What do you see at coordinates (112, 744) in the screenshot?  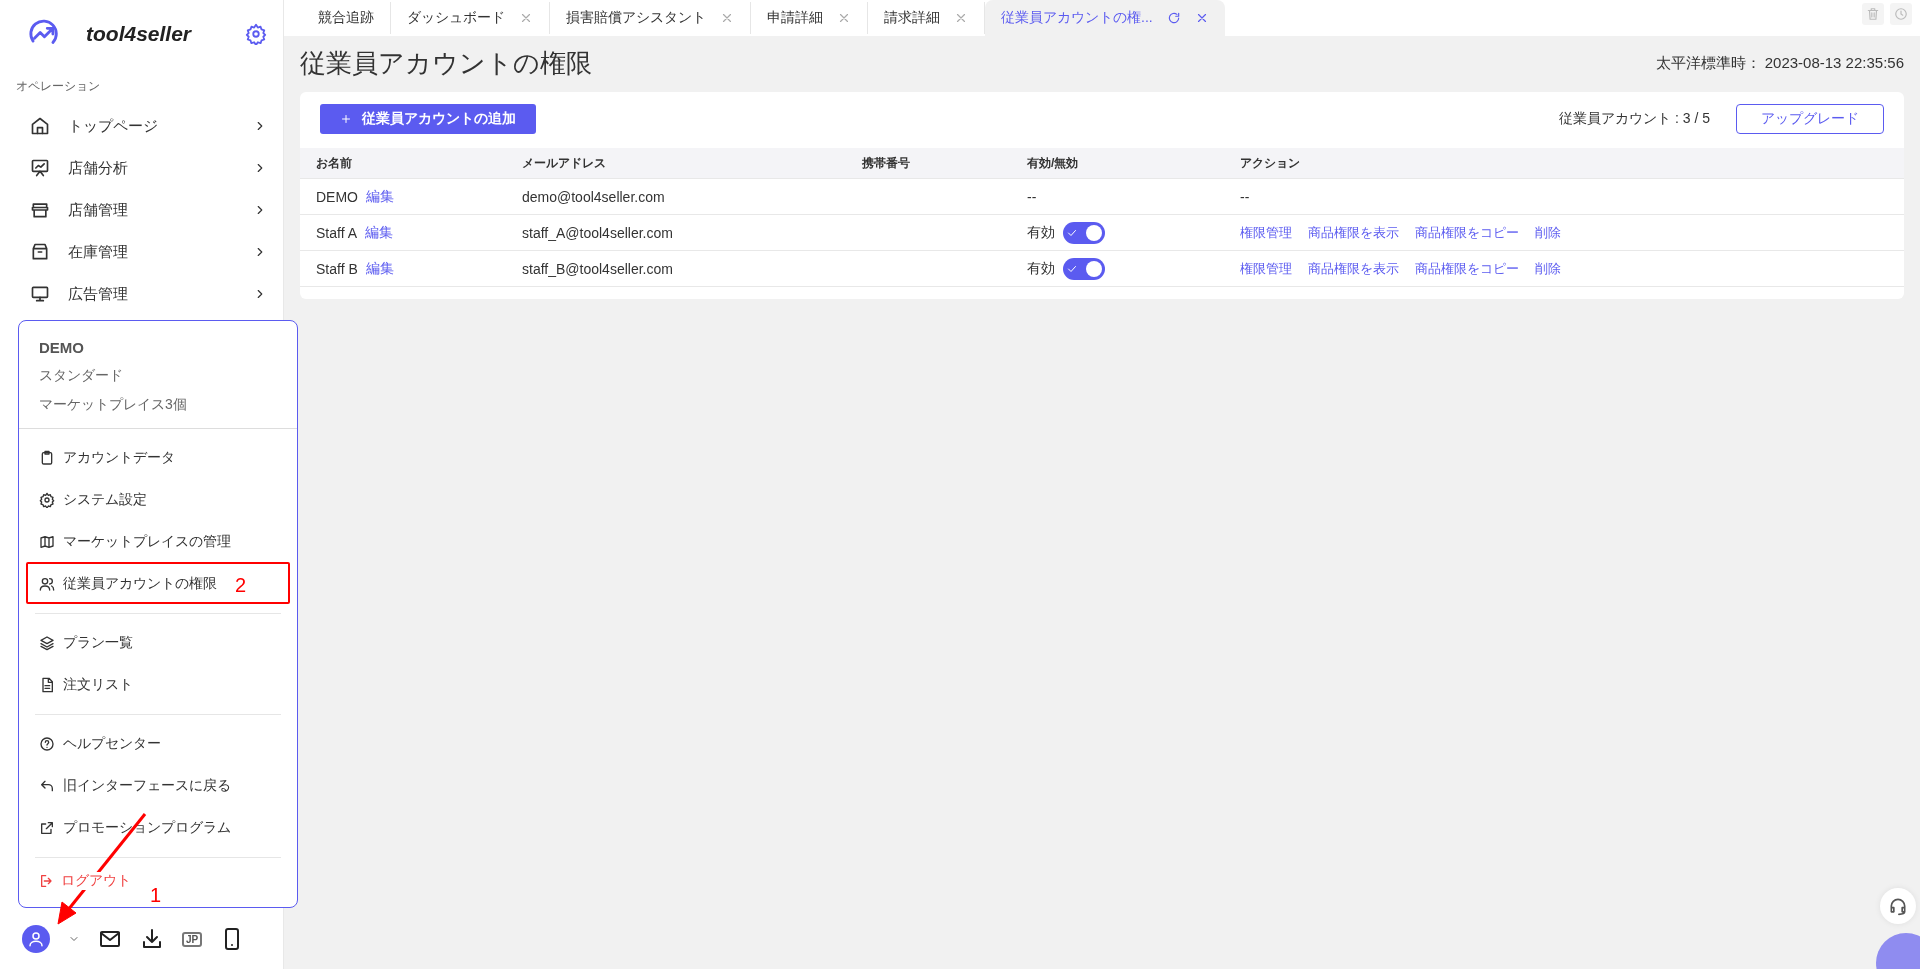 I see `menu-item: ヘルプセンター` at bounding box center [112, 744].